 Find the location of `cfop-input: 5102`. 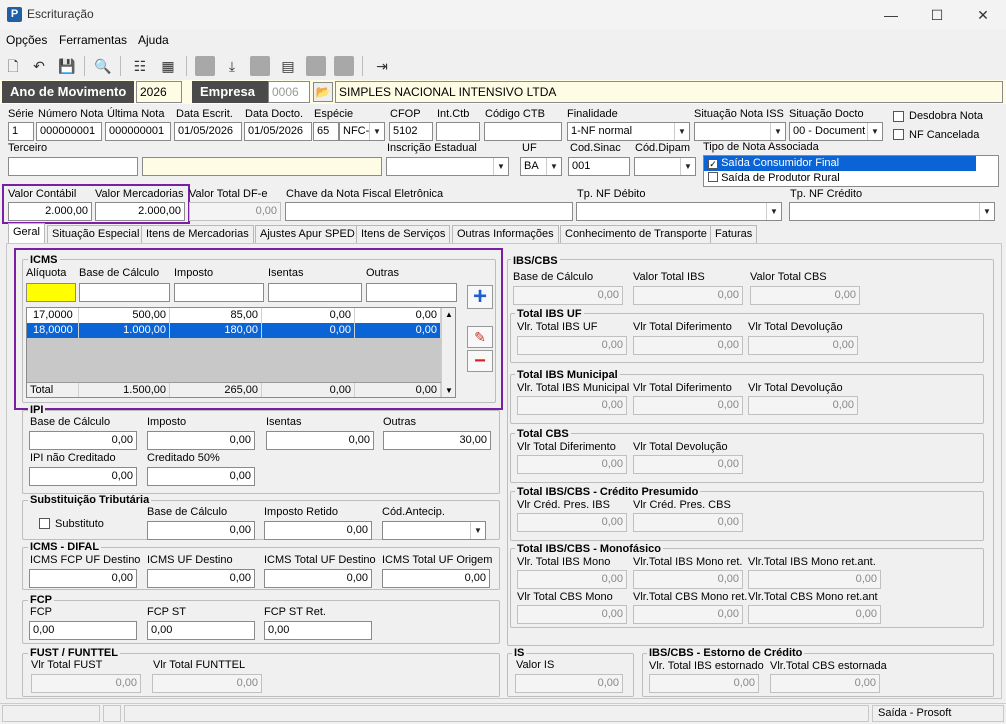

cfop-input: 5102 is located at coordinates (411, 131).